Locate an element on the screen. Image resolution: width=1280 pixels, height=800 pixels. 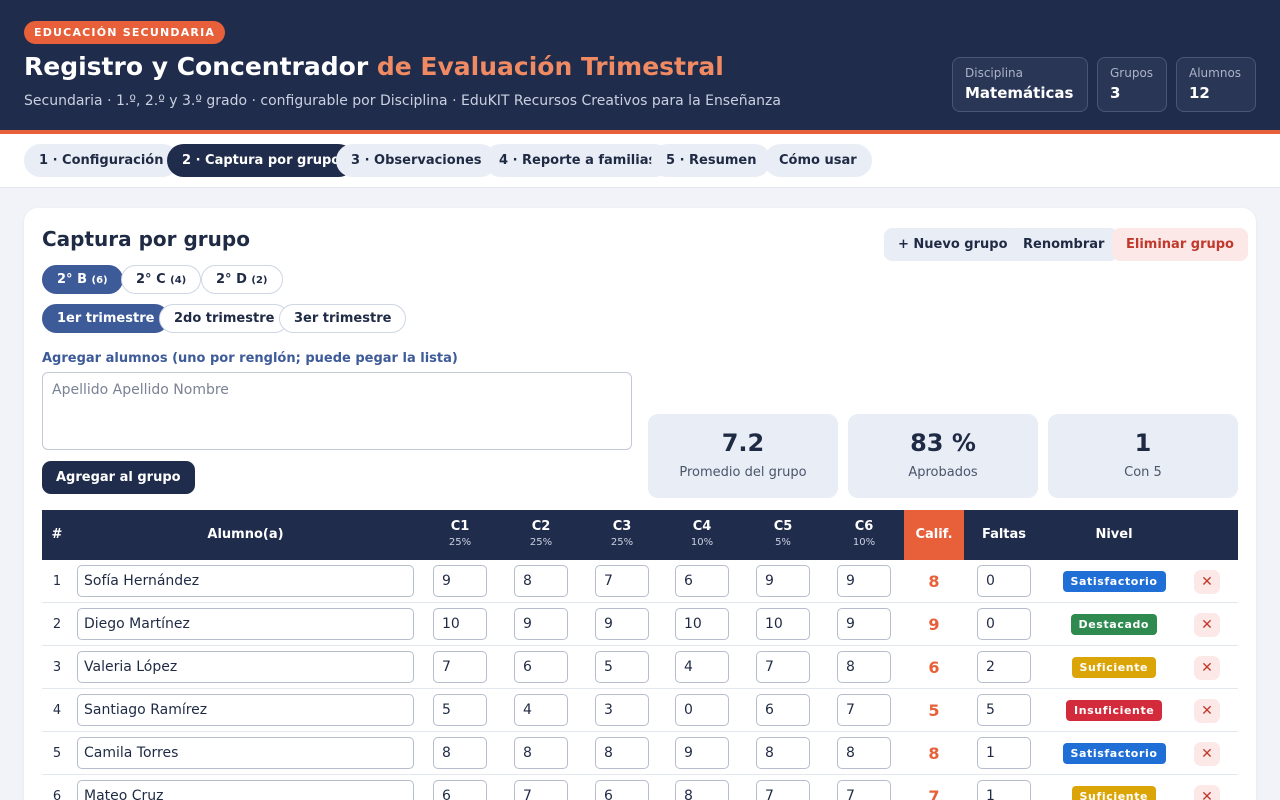
group-name: 2° C is located at coordinates (151, 279).